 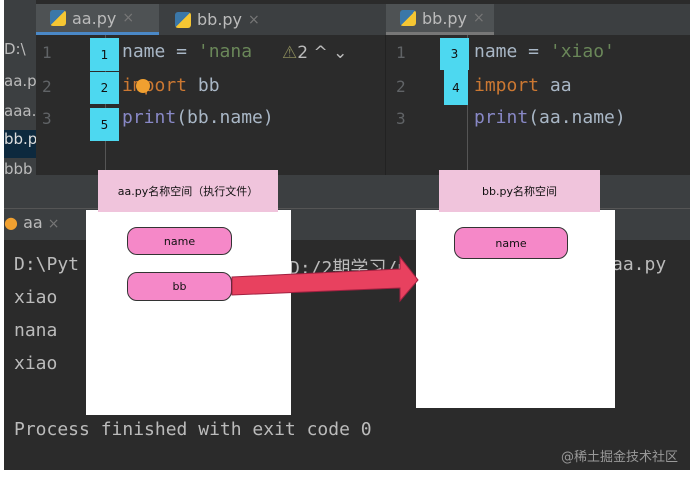 I want to click on step-badge: 2, so click(x=104, y=88).